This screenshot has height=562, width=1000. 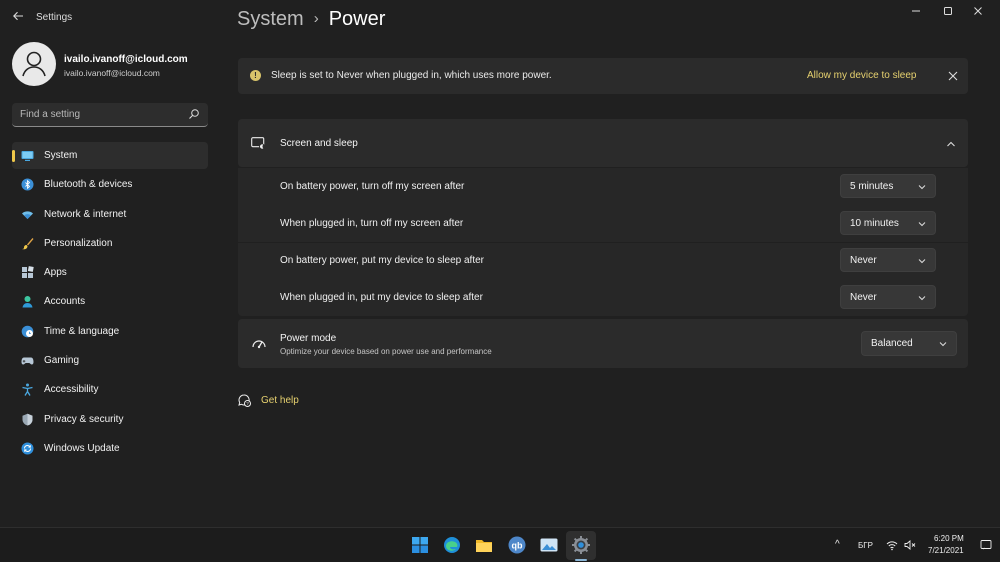 I want to click on sidebar-item-label: Bluetooth & devices, so click(x=88, y=185).